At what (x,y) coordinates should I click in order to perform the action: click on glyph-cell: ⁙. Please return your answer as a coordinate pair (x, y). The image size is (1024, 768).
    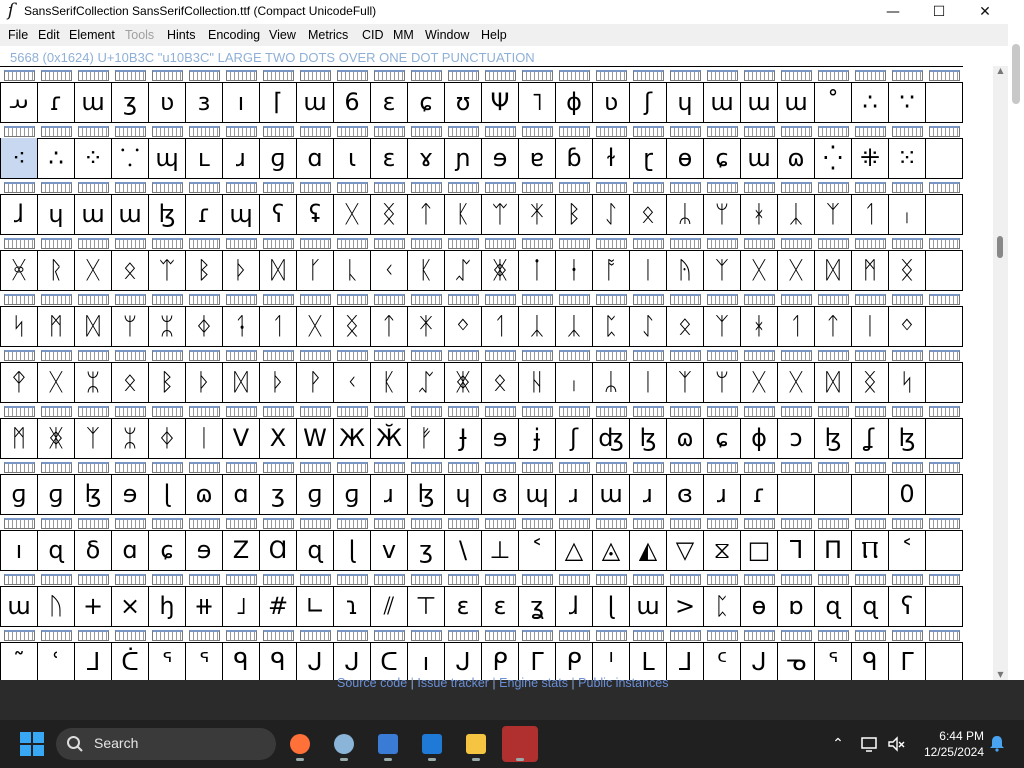
    Looking at the image, I should click on (907, 158).